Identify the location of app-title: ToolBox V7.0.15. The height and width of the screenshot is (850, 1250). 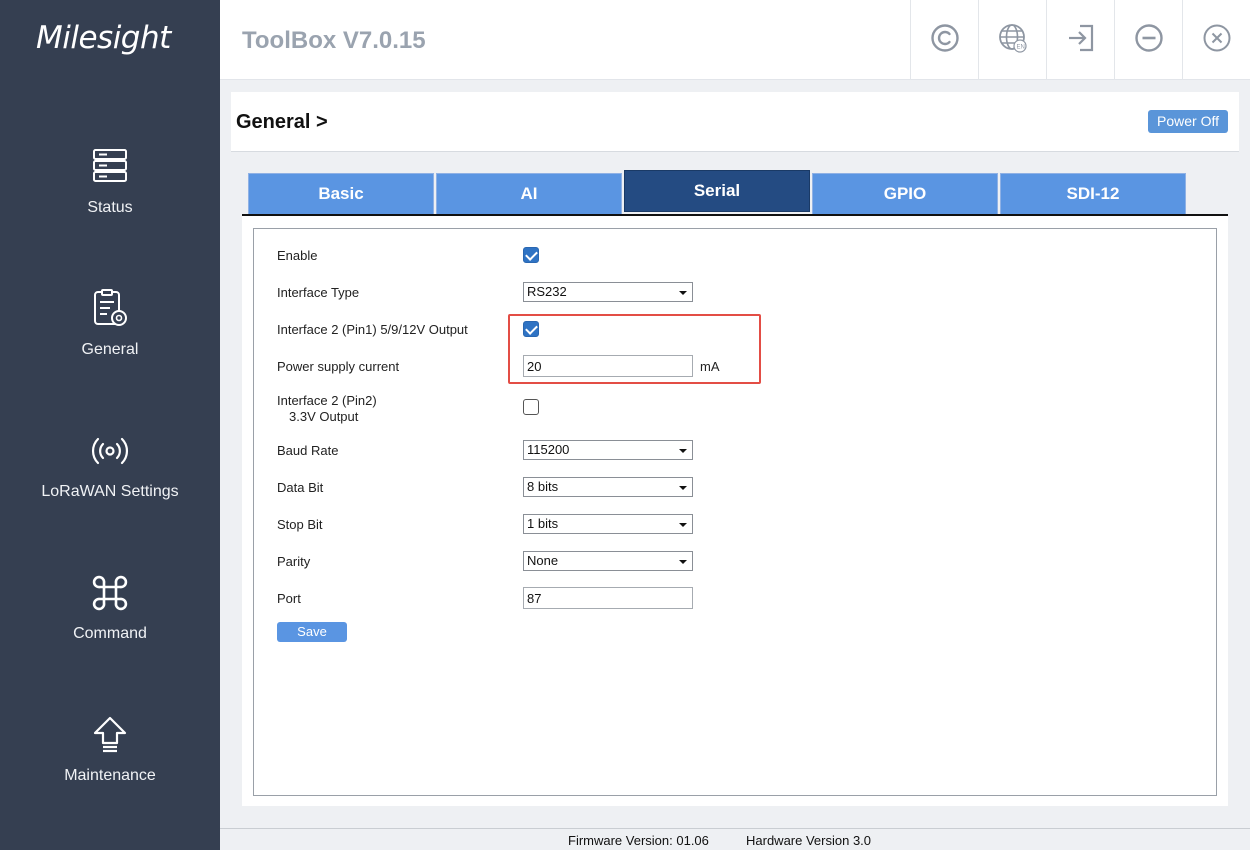
(334, 40).